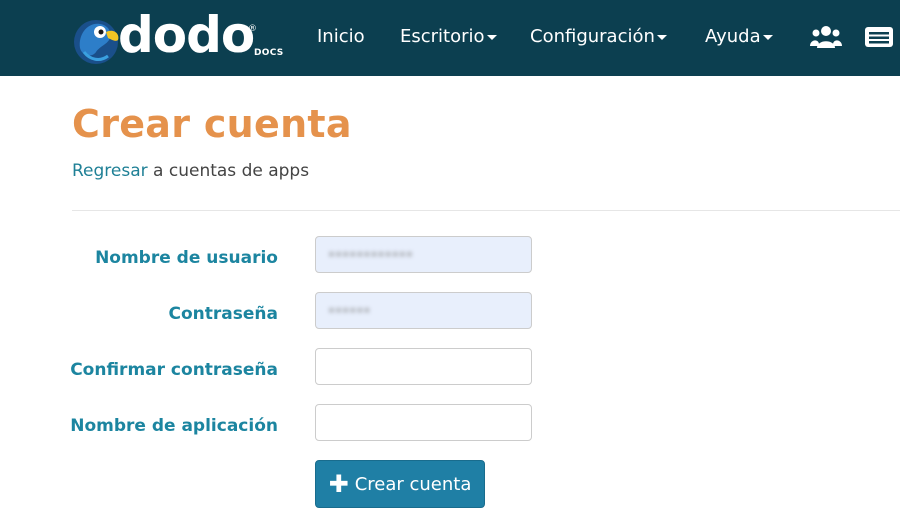 The width and height of the screenshot is (900, 520). Describe the element at coordinates (252, 29) in the screenshot. I see `logo-registered-mark: ®` at that location.